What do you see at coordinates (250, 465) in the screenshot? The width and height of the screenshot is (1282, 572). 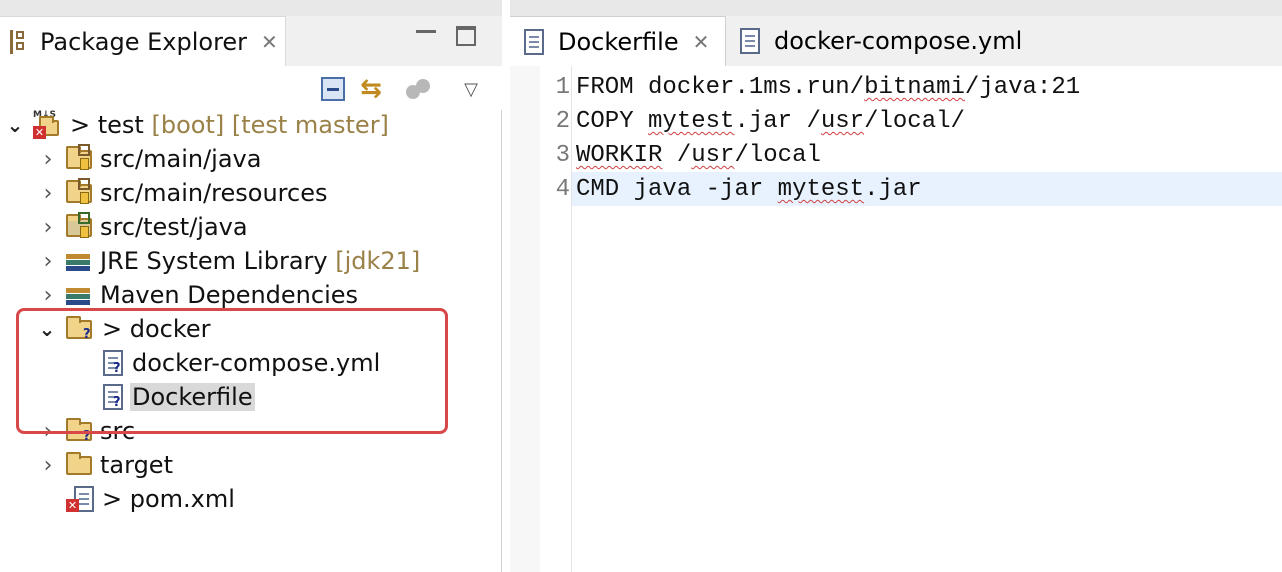 I see `tree-item-target-folder: › target` at bounding box center [250, 465].